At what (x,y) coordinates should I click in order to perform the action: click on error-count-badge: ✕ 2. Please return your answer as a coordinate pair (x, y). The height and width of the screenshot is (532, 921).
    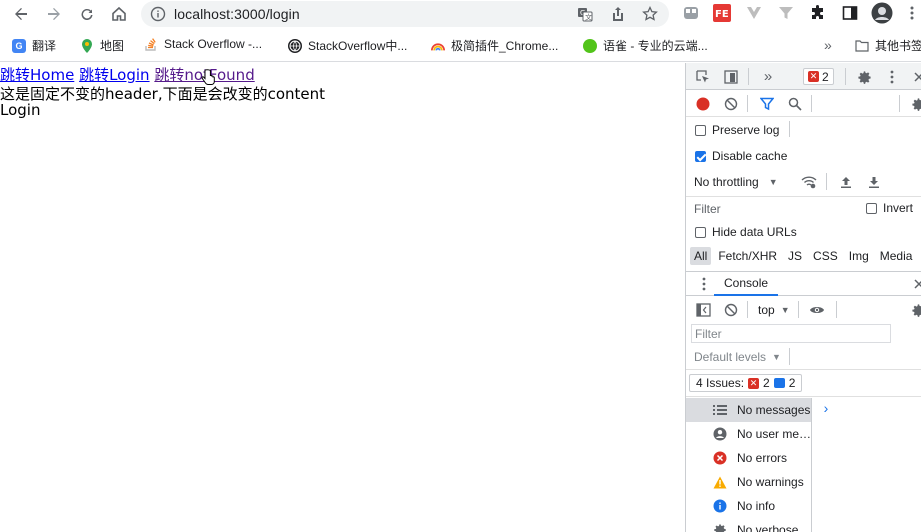
    Looking at the image, I should click on (818, 76).